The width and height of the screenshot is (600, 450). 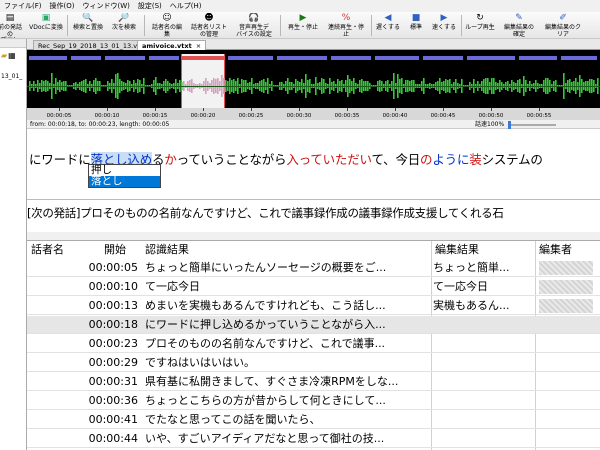 What do you see at coordinates (444, 25) in the screenshot?
I see `speed-up-button: ▶ 速くする` at bounding box center [444, 25].